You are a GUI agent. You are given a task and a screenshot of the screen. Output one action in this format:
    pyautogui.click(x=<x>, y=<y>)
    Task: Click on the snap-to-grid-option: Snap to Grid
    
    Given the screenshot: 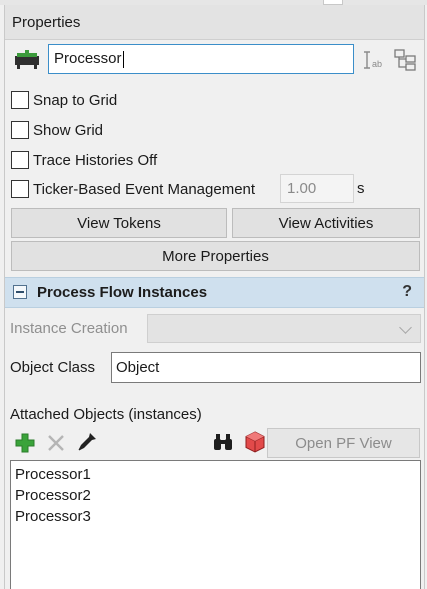 What is the action you would take?
    pyautogui.click(x=64, y=100)
    